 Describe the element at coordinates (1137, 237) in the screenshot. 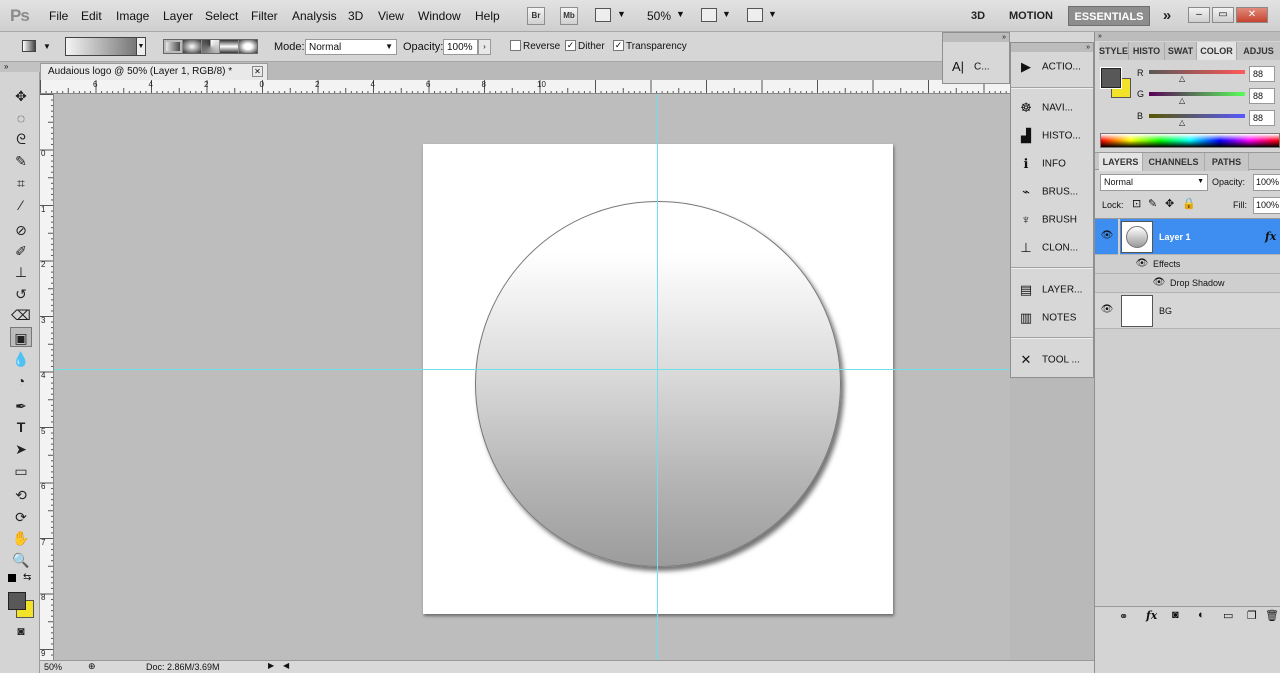

I see `layer-1-thumbnail` at that location.